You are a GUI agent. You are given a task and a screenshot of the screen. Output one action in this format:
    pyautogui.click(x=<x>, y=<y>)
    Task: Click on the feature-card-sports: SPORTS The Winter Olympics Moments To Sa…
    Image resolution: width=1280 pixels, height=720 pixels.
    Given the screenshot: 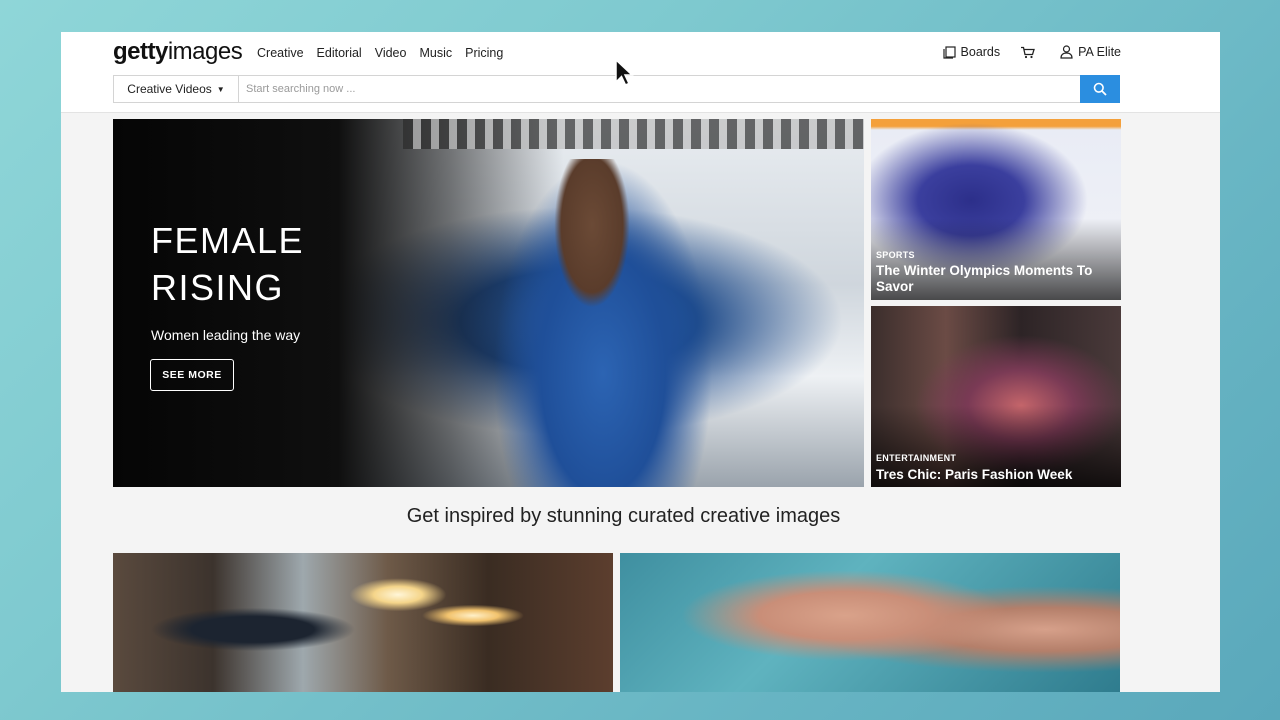 What is the action you would take?
    pyautogui.click(x=996, y=209)
    